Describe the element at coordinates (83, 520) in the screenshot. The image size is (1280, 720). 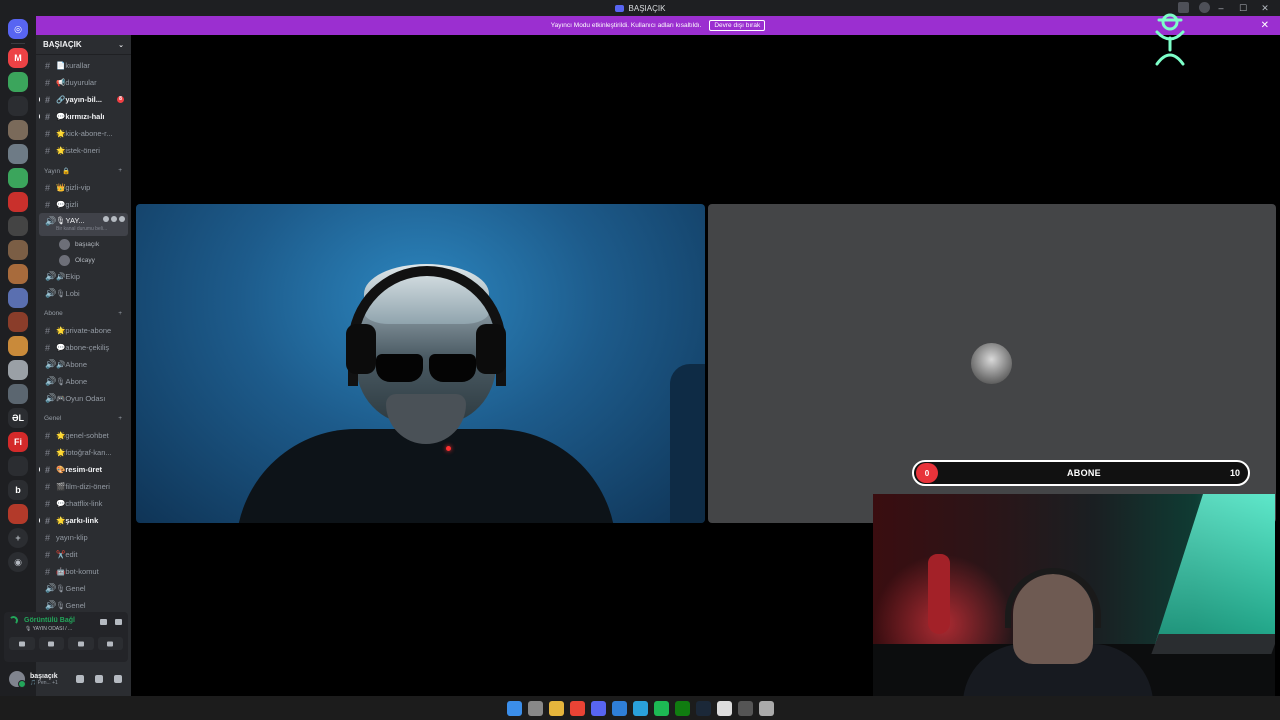
I see `channel-item: # 🌟şarkı-link` at that location.